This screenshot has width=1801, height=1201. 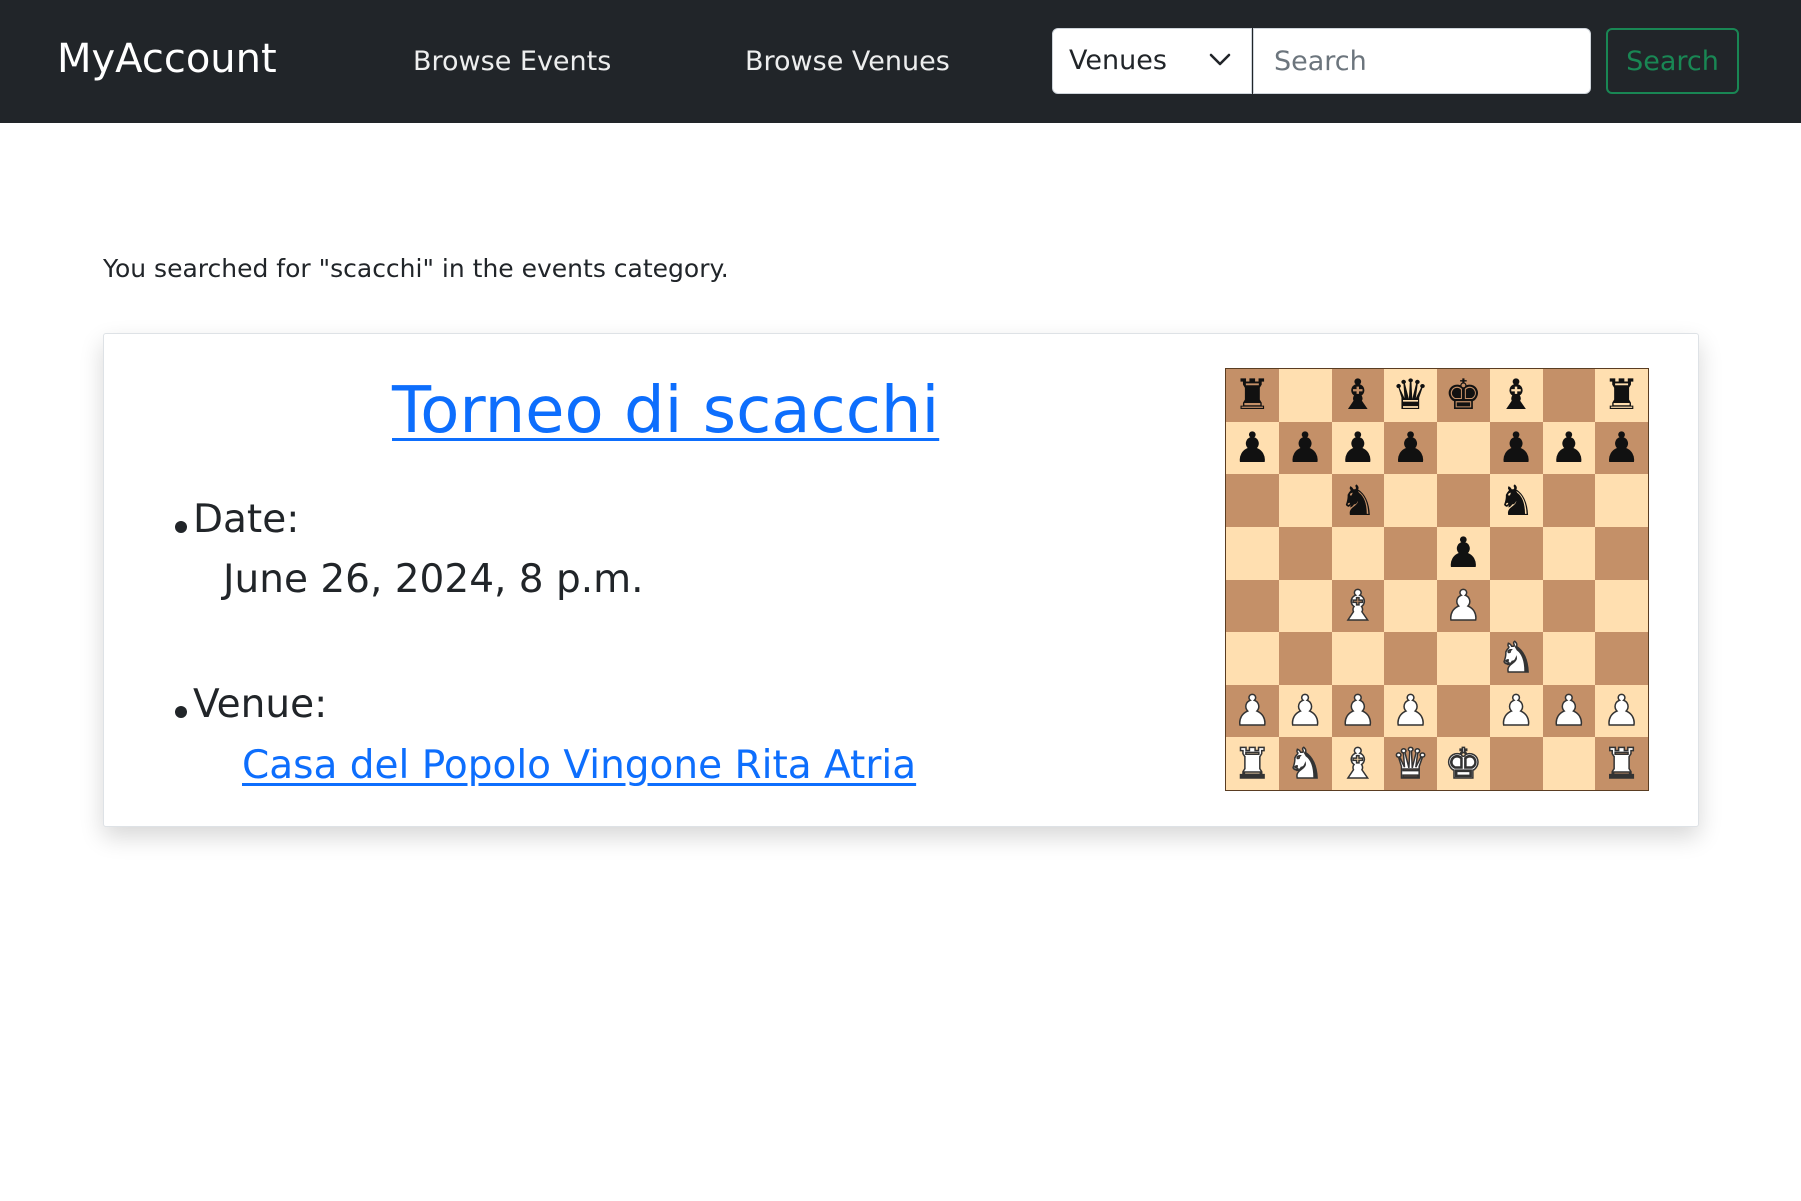 I want to click on category-select: Venues, so click(x=1152, y=61).